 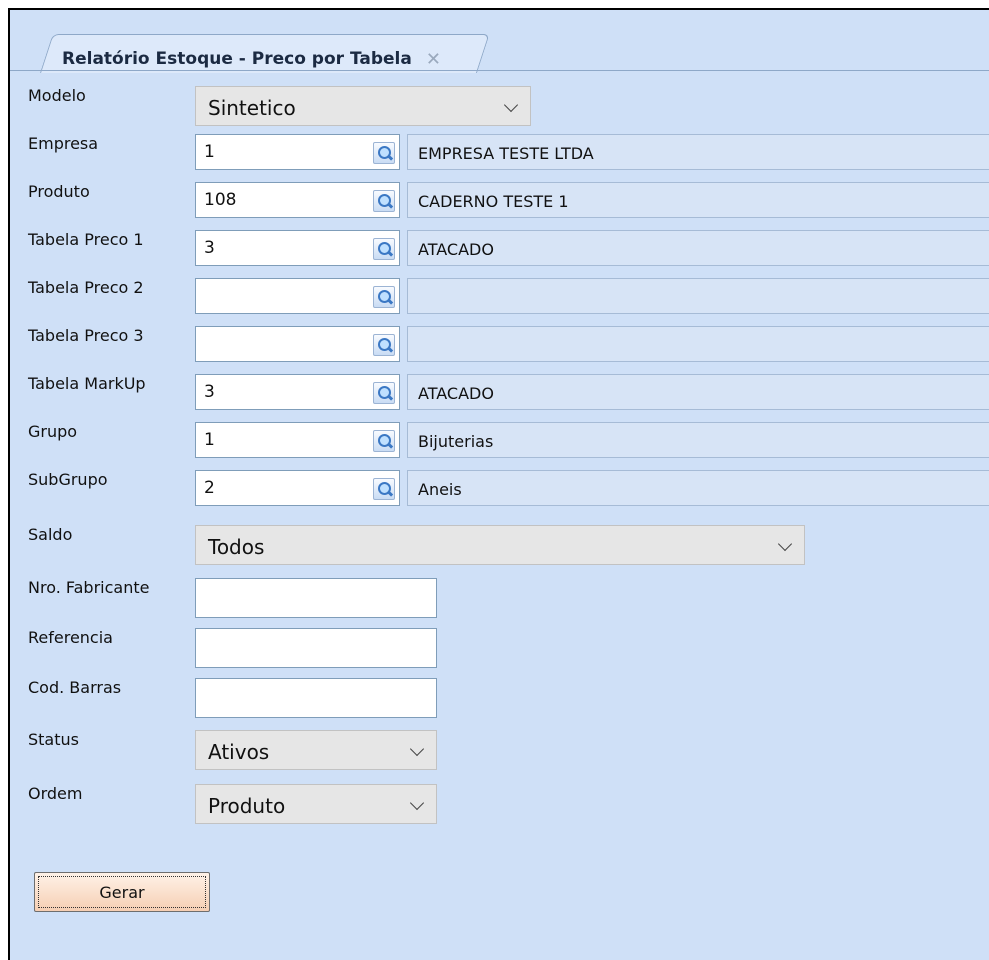 What do you see at coordinates (86, 239) in the screenshot?
I see `tabela-preco-1-label: Tabela Preco 1` at bounding box center [86, 239].